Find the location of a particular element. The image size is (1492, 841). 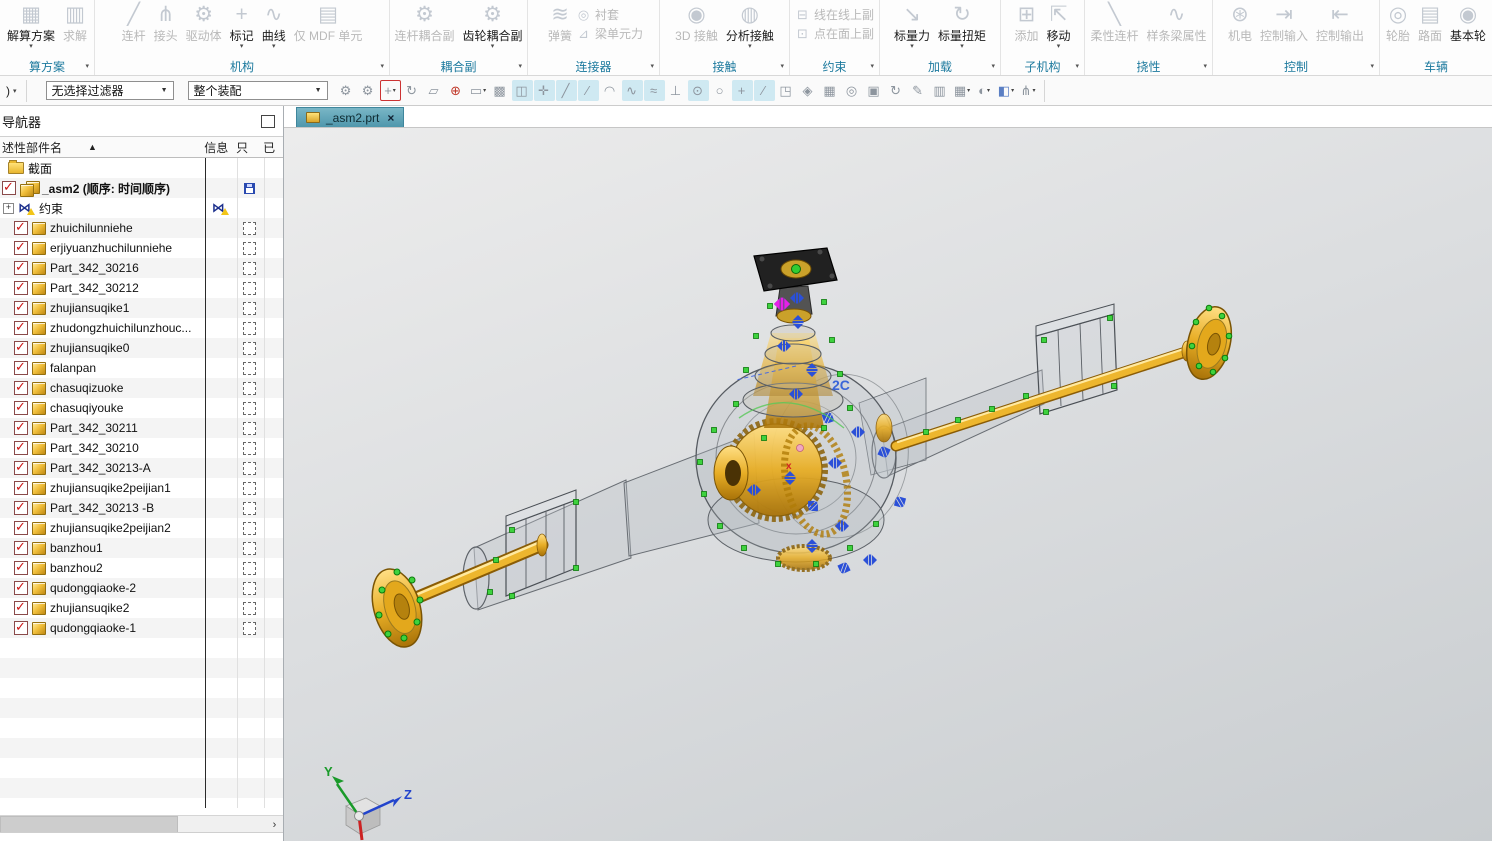

ribbon-item-control-input: ⇥ 控制输入 is located at coordinates (1284, 22).